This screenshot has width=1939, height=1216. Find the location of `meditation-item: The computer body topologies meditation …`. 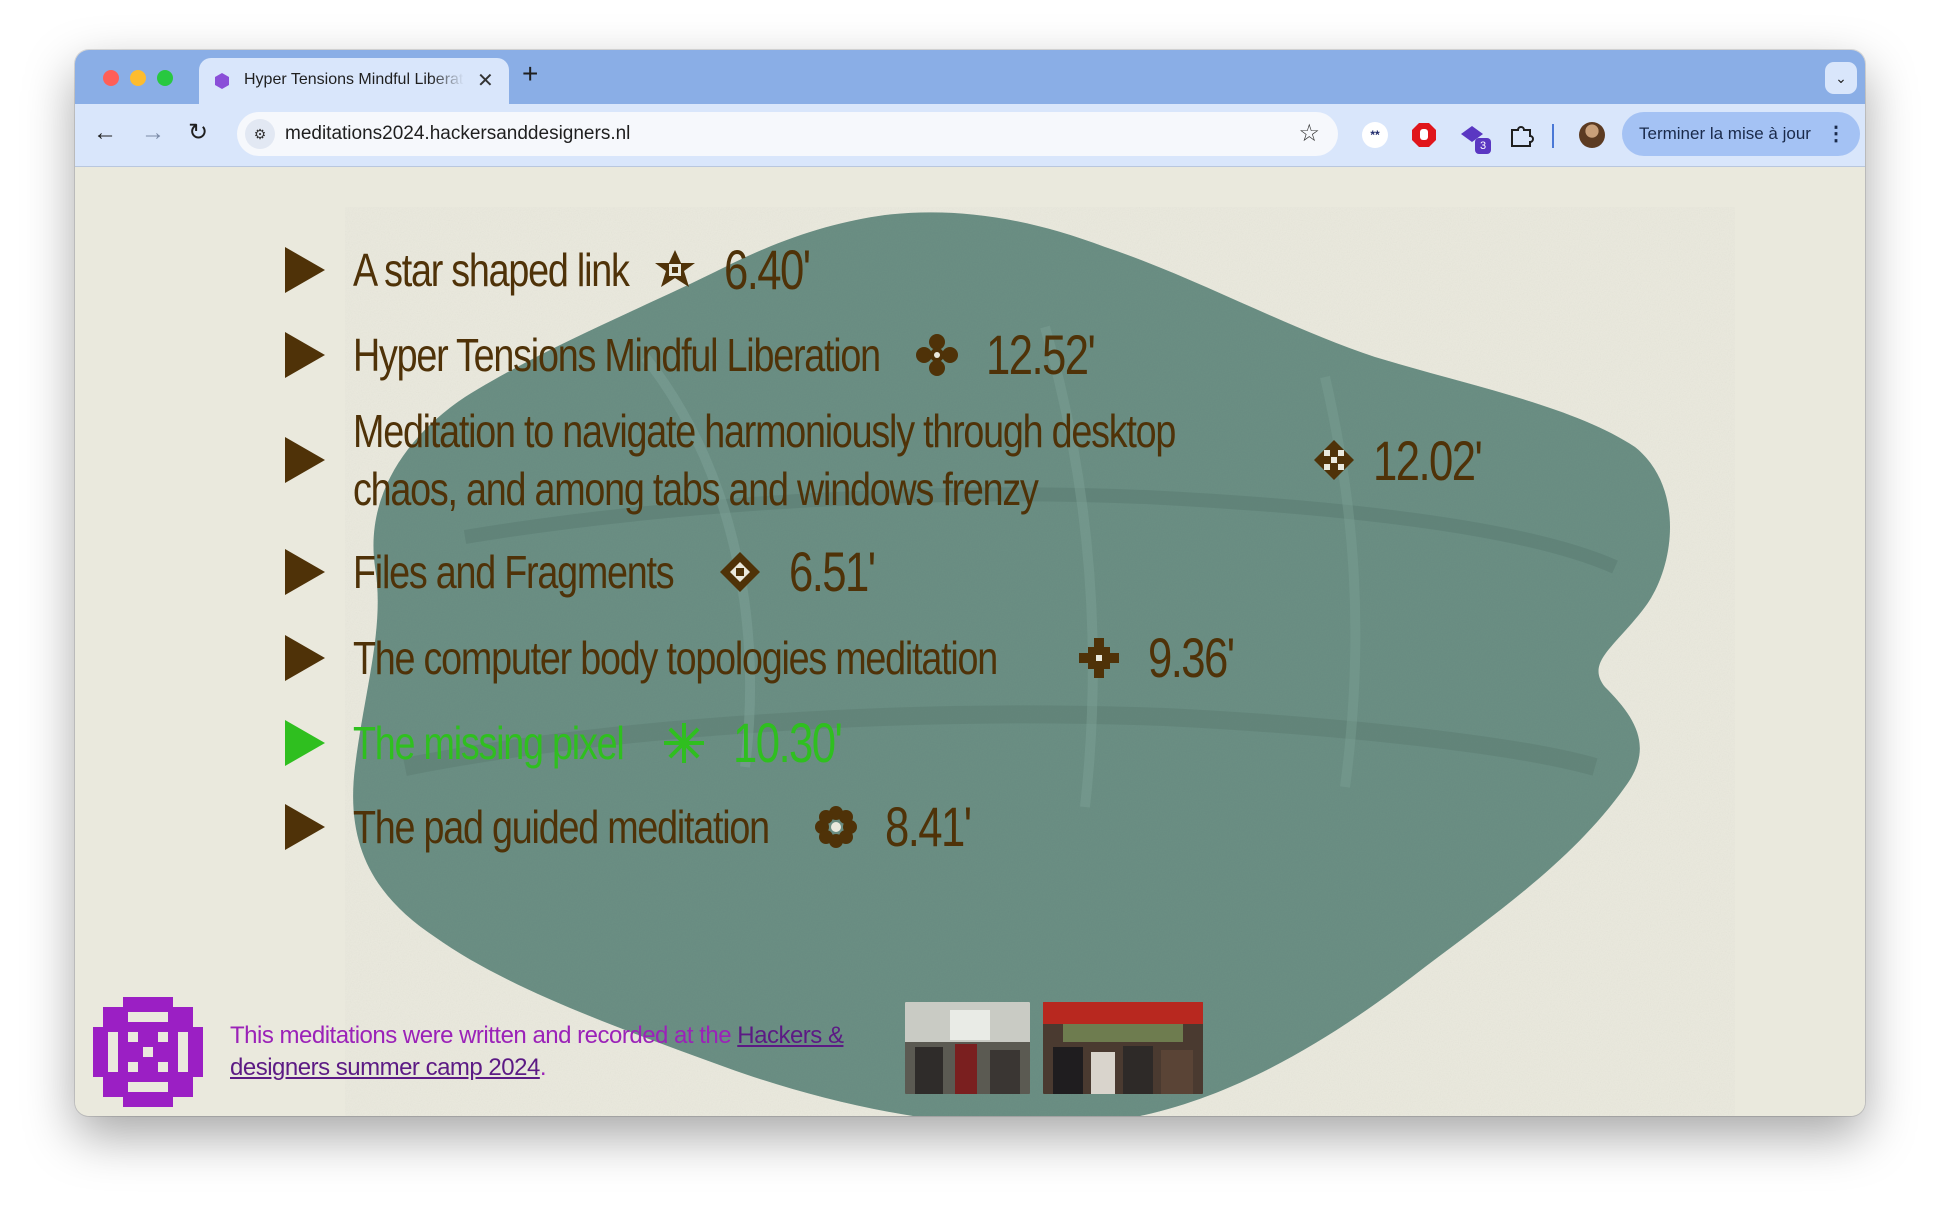

meditation-item: The computer body topologies meditation … is located at coordinates (771, 657).